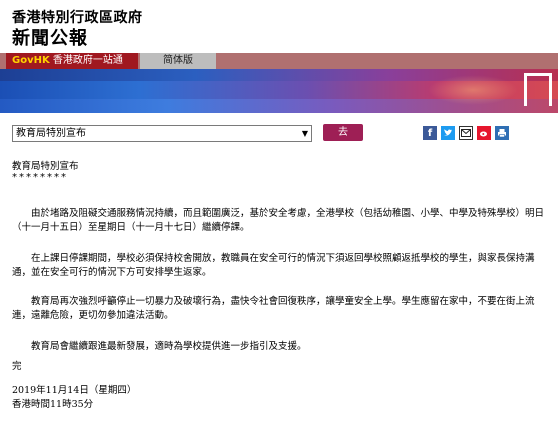 The width and height of the screenshot is (558, 428). Describe the element at coordinates (53, 404) in the screenshot. I see `release-time: 香港時間11時35分` at that location.